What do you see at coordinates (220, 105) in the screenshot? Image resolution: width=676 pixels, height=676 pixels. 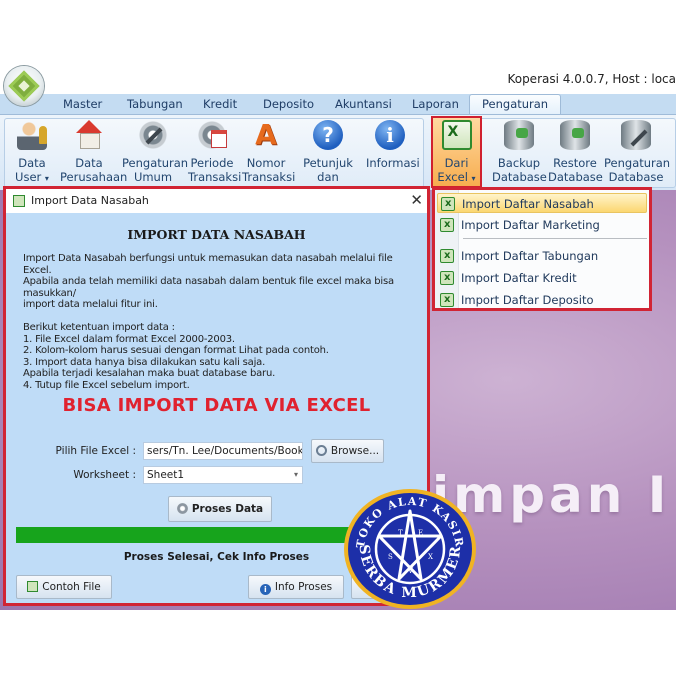 I see `tab-kredit: Kredit` at bounding box center [220, 105].